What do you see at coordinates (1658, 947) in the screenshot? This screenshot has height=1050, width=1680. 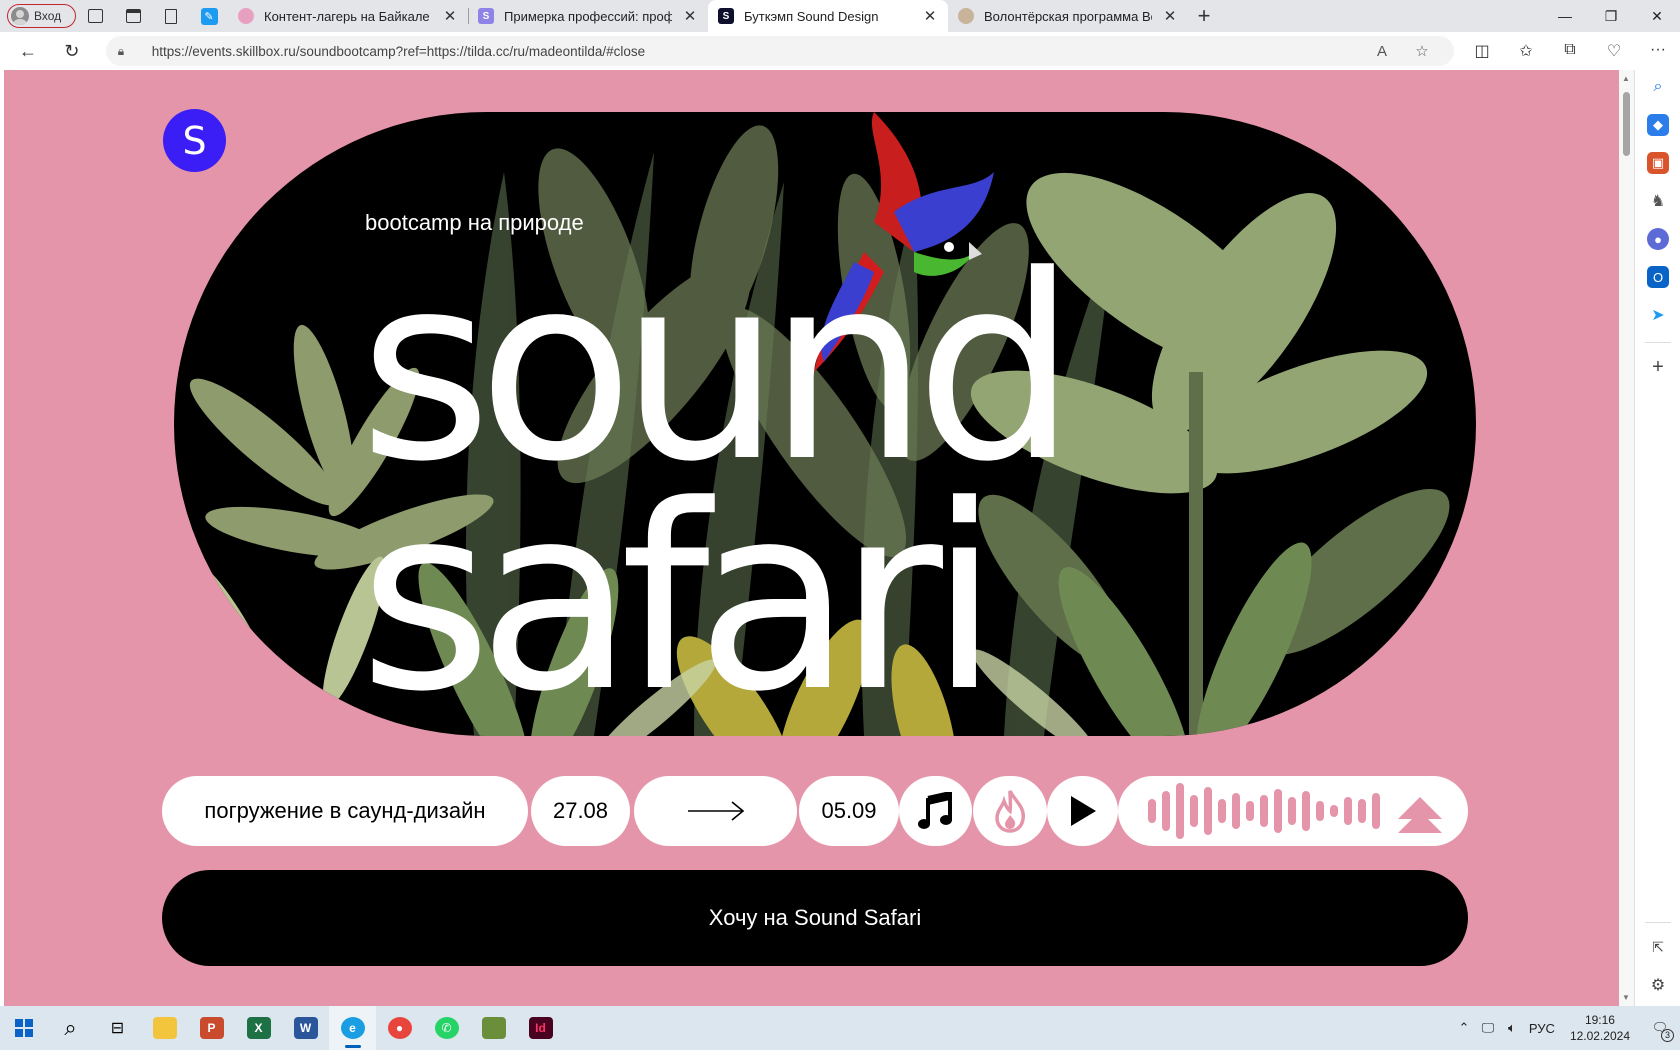 I see `external-link-icon: ⇱` at bounding box center [1658, 947].